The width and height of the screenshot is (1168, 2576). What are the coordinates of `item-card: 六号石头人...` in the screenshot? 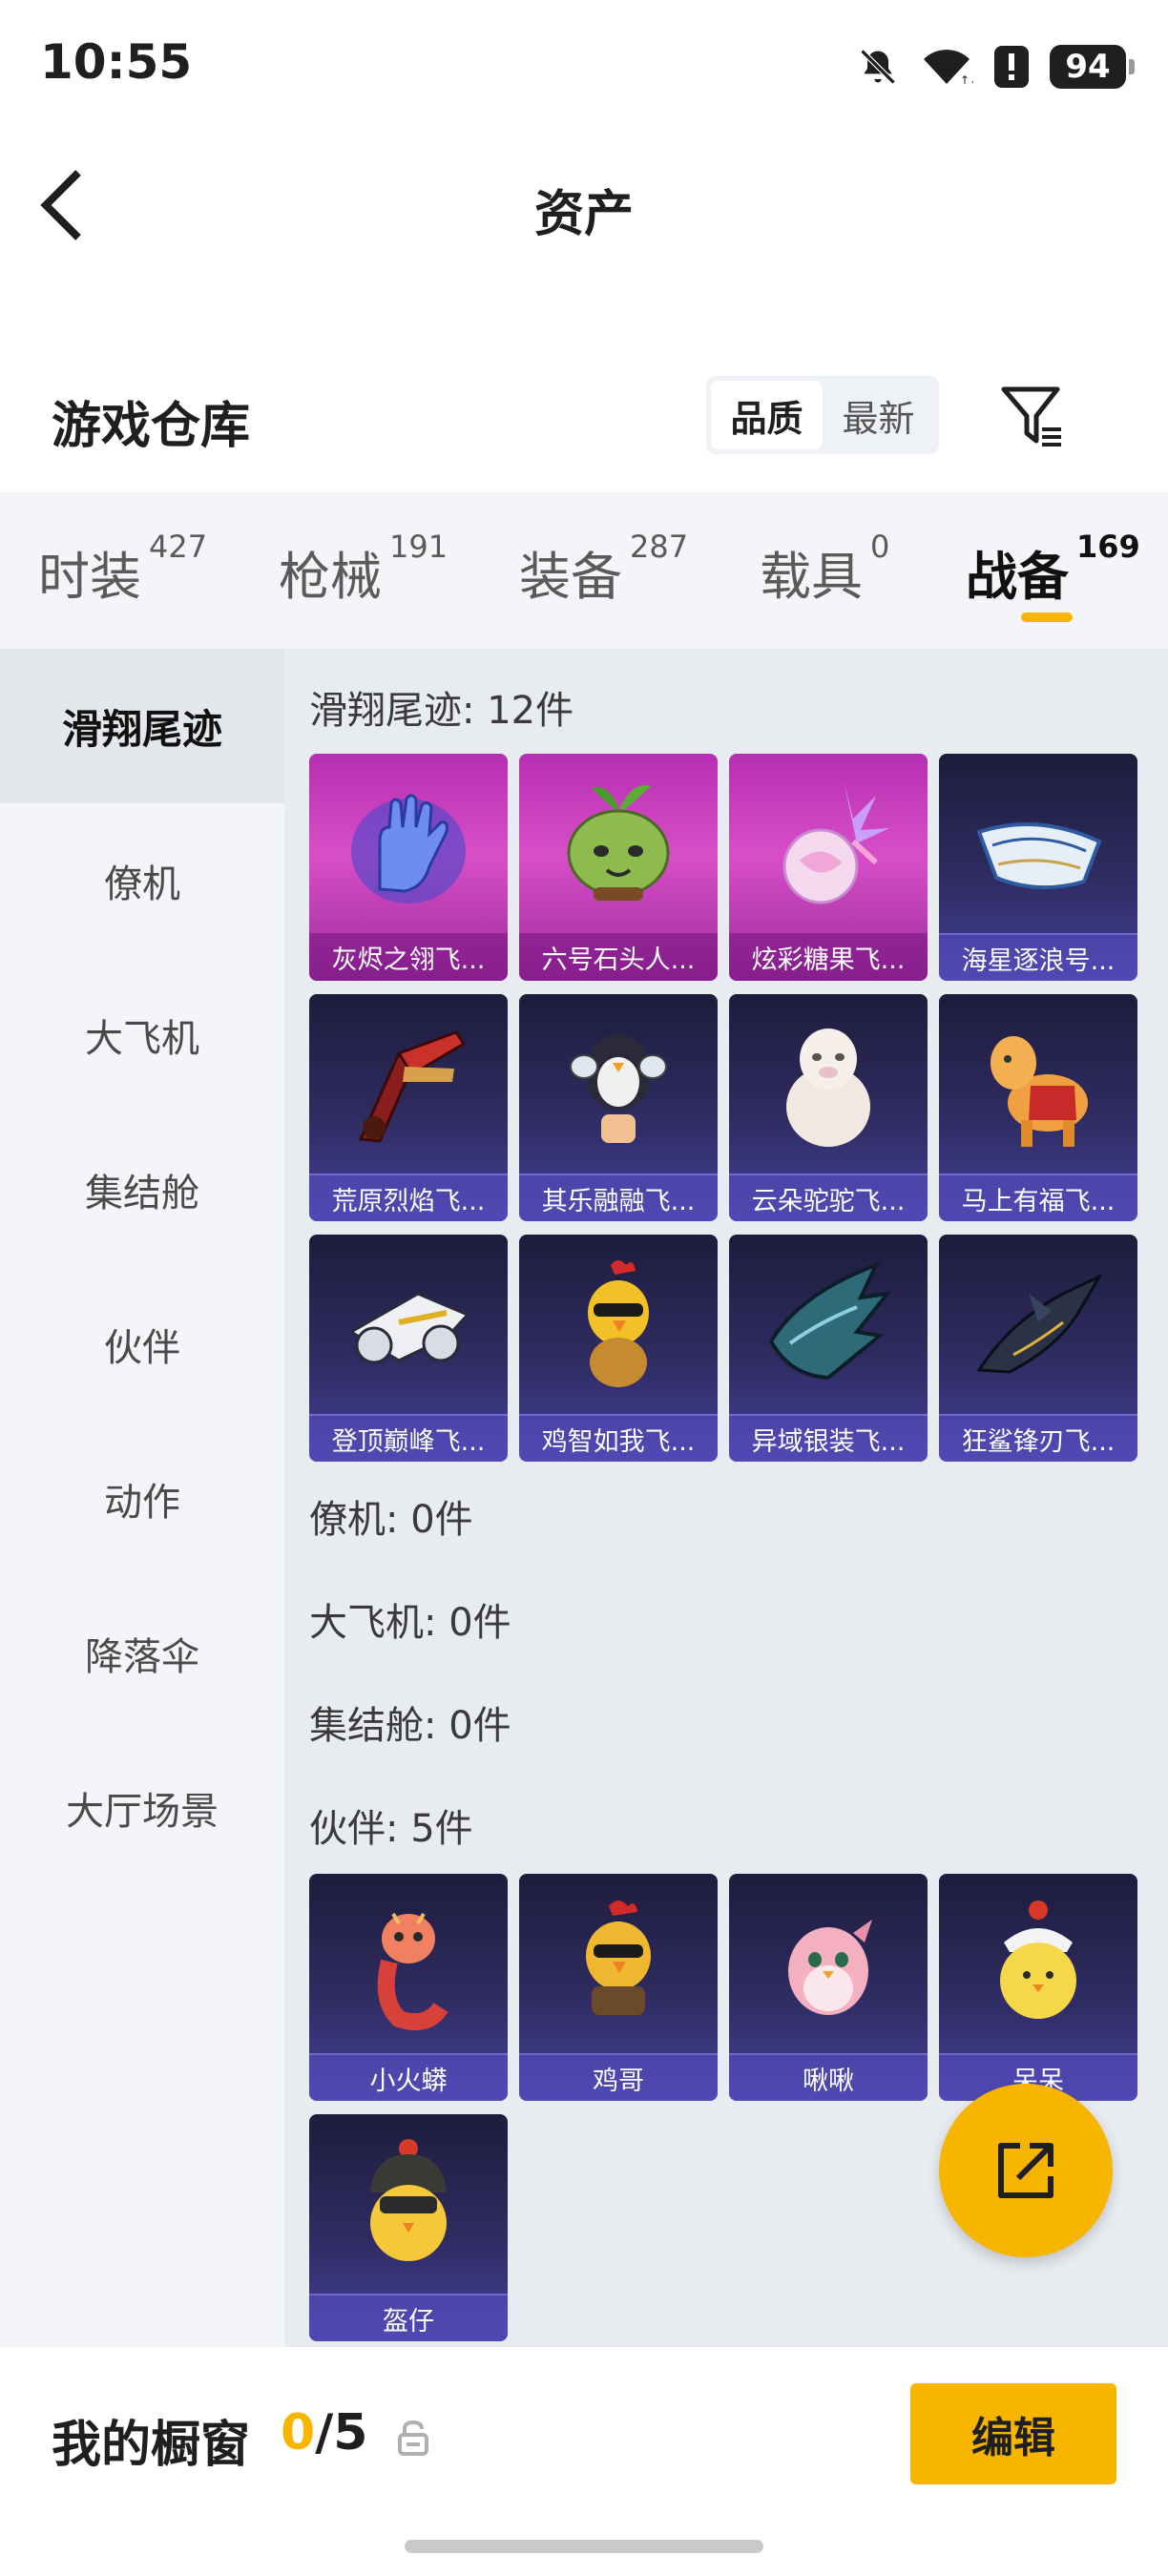 It's located at (619, 867).